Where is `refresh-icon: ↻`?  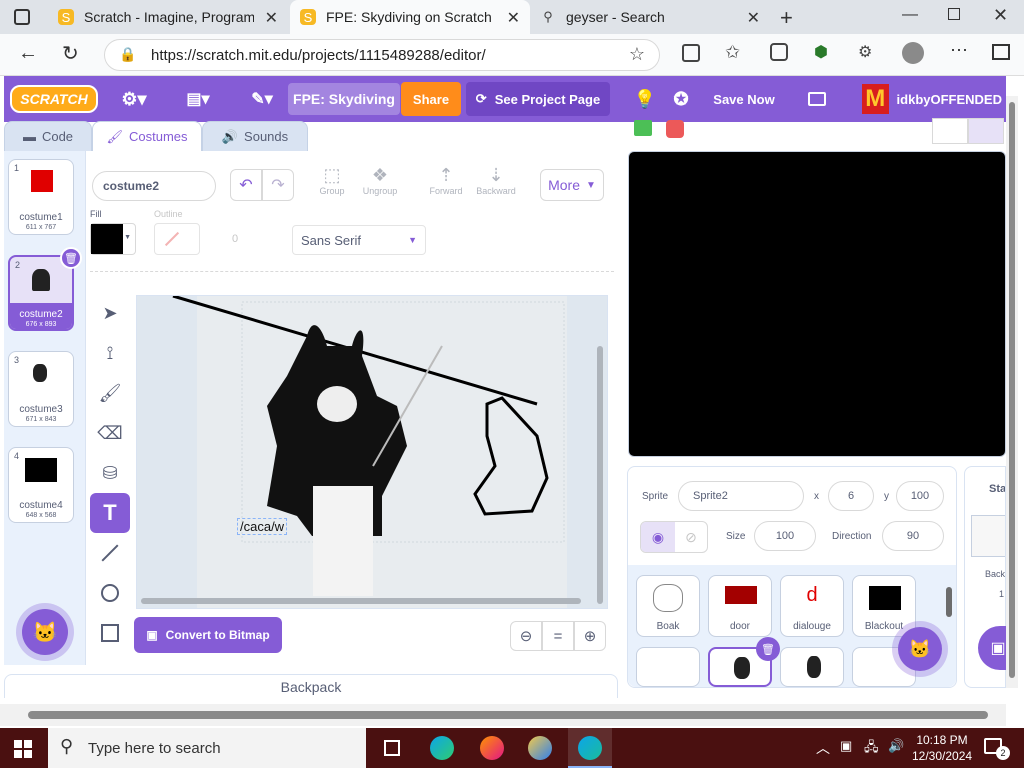
refresh-icon: ↻ is located at coordinates (70, 53).